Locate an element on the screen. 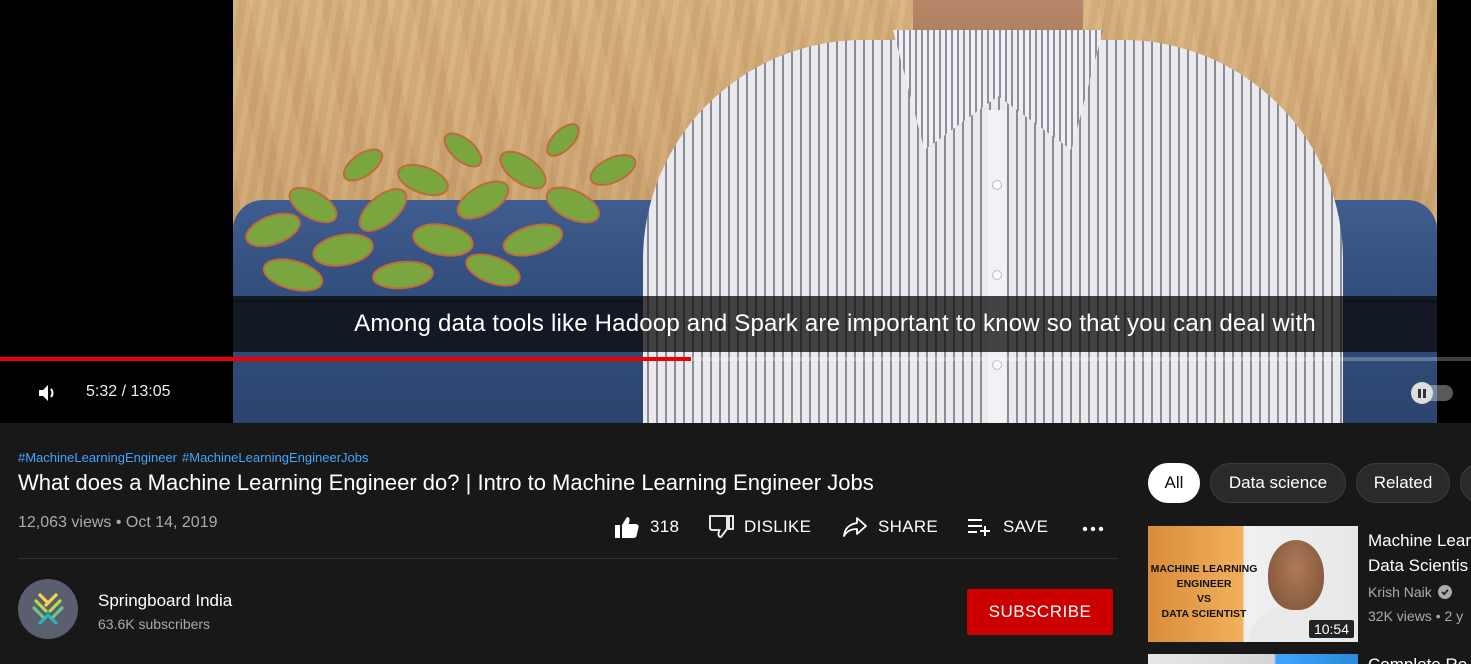  plant-foliage is located at coordinates (441, 207).